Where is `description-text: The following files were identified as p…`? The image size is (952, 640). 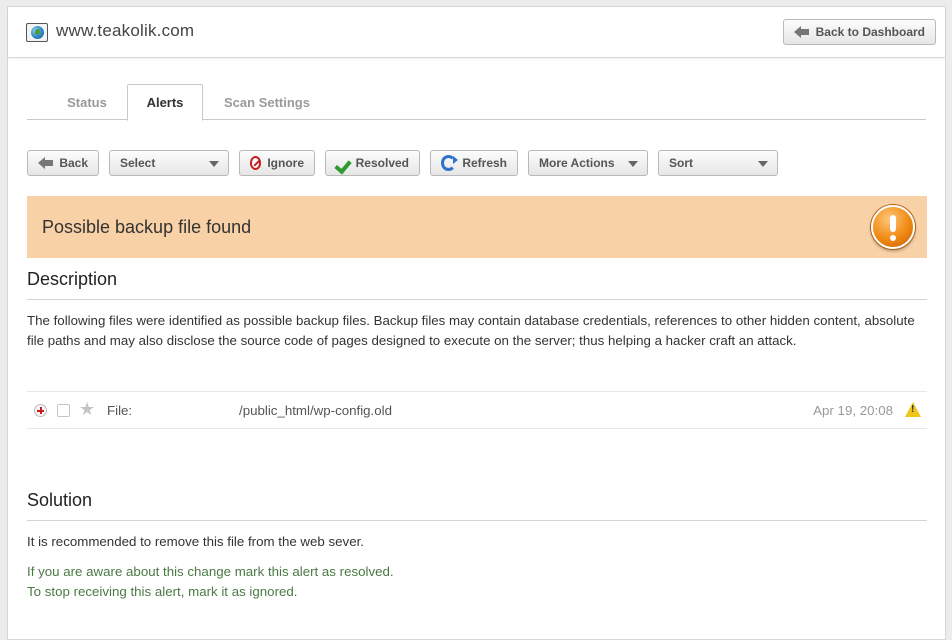
description-text: The following files were identified as p… is located at coordinates (471, 330).